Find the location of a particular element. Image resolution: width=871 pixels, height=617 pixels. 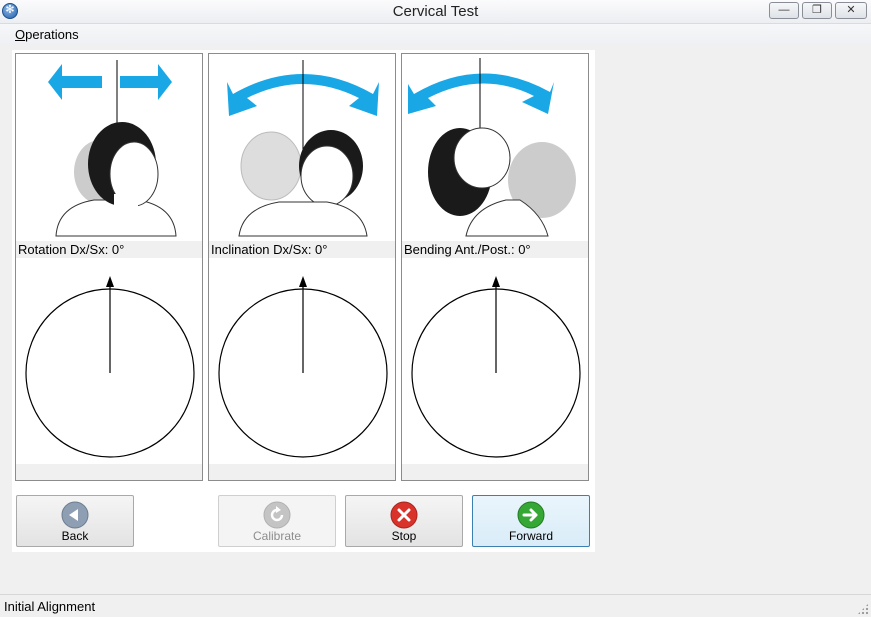

rotation-label: Rotation Dx/Sx: 0° is located at coordinates (109, 249).